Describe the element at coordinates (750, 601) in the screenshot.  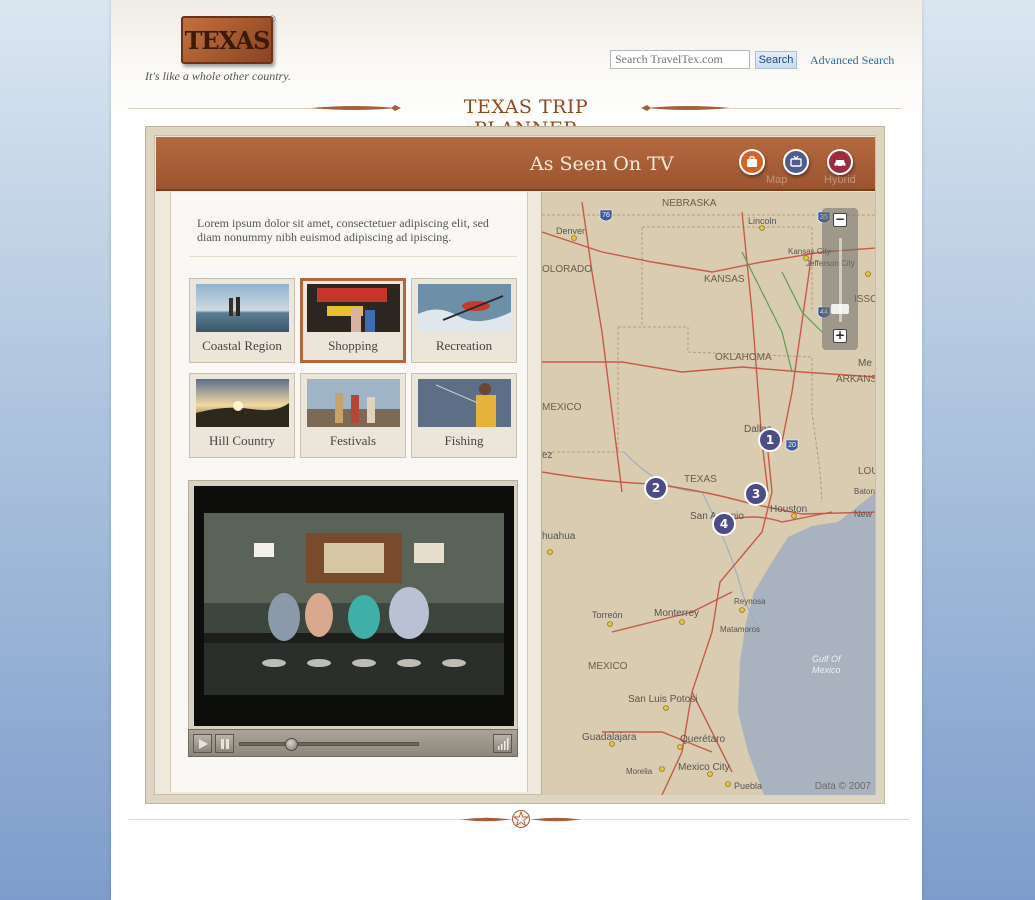
I see `map-label-reynosa: Reynosa` at that location.